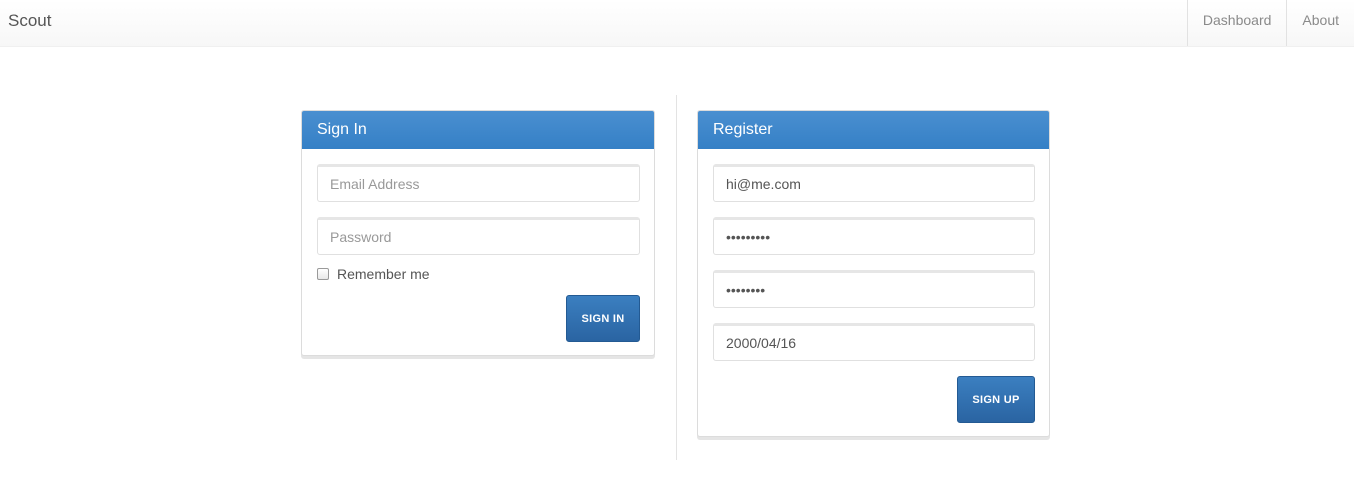 The image size is (1354, 477). I want to click on nav-links: Dashboard About, so click(1270, 23).